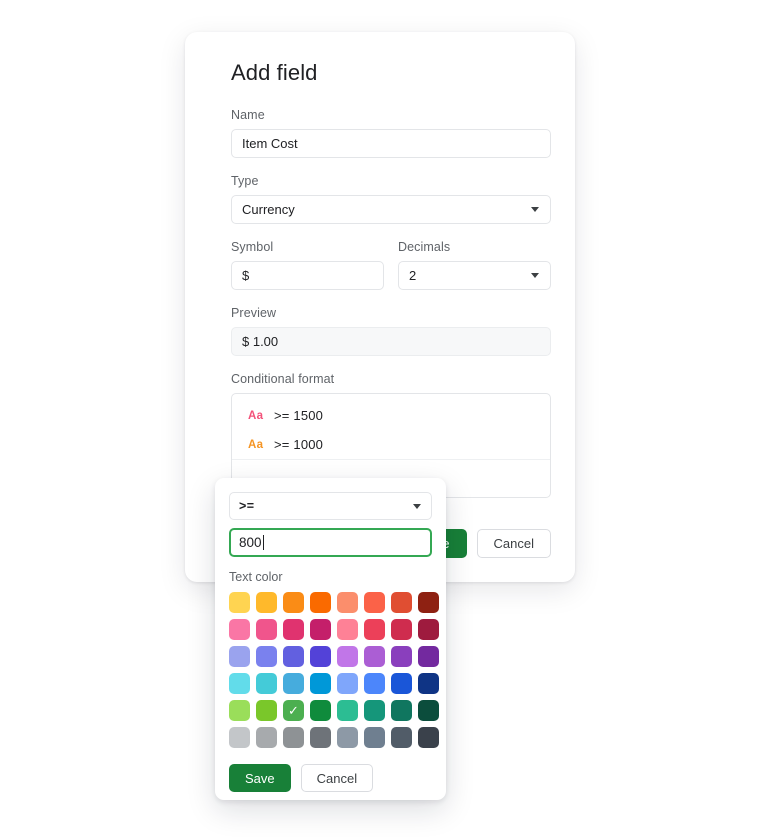 The width and height of the screenshot is (760, 837). What do you see at coordinates (413, 275) in the screenshot?
I see `decimals-select-value: 2` at bounding box center [413, 275].